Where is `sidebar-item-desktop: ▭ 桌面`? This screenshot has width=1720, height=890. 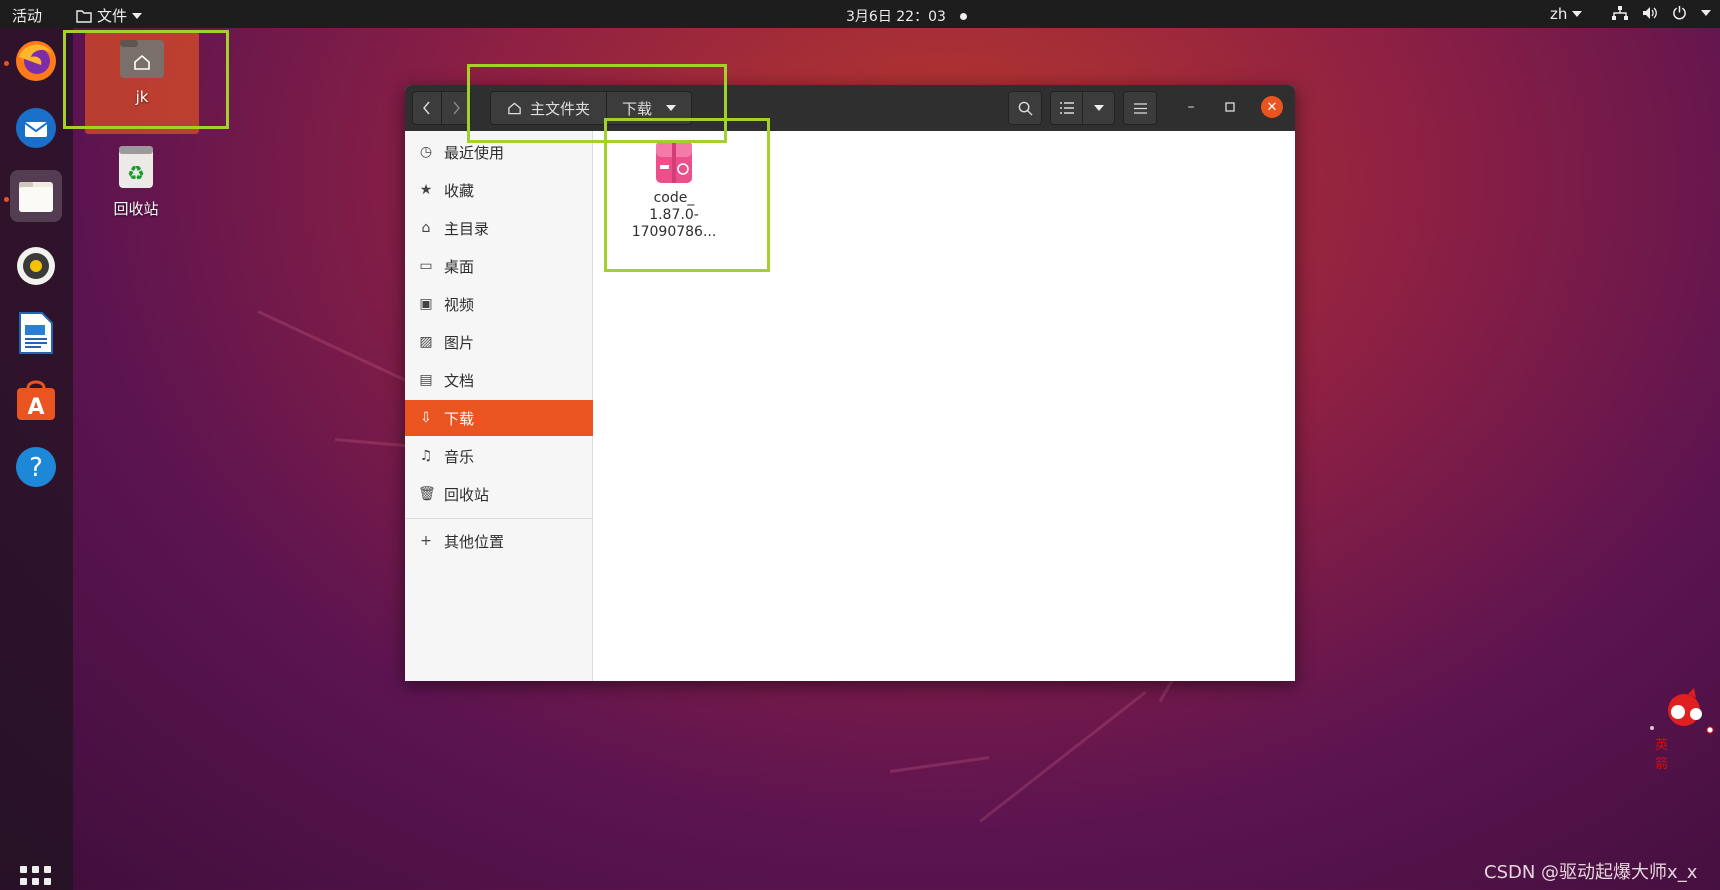
sidebar-item-desktop: ▭ 桌面 is located at coordinates (499, 266).